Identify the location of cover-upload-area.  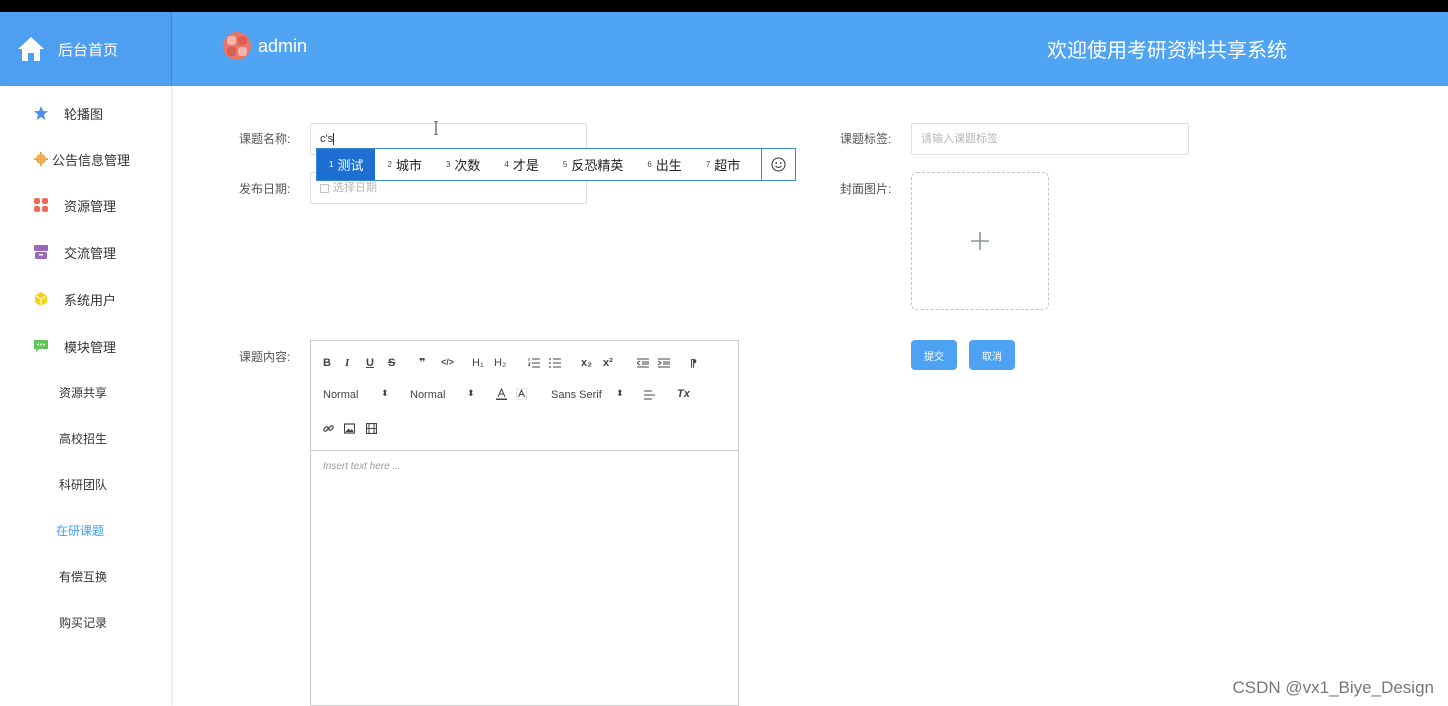
(980, 241).